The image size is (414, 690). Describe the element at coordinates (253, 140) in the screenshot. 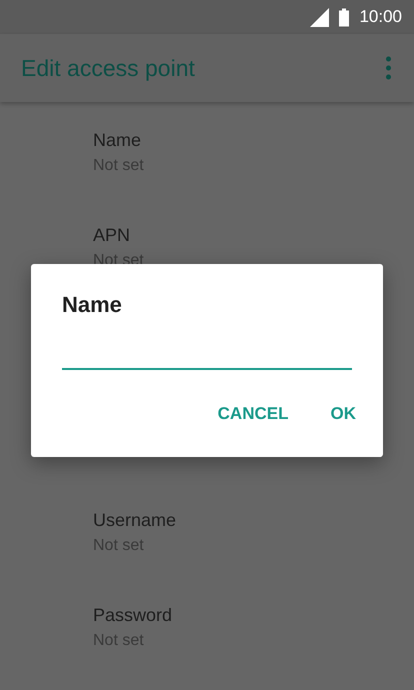

I see `setting-label: Name` at that location.